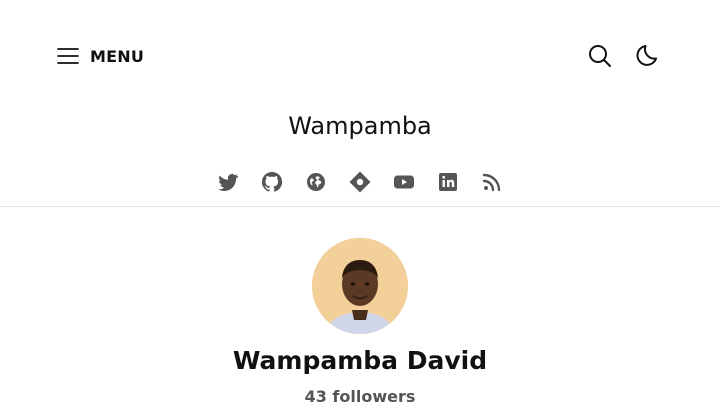 Image resolution: width=720 pixels, height=406 pixels. I want to click on search-button, so click(600, 56).